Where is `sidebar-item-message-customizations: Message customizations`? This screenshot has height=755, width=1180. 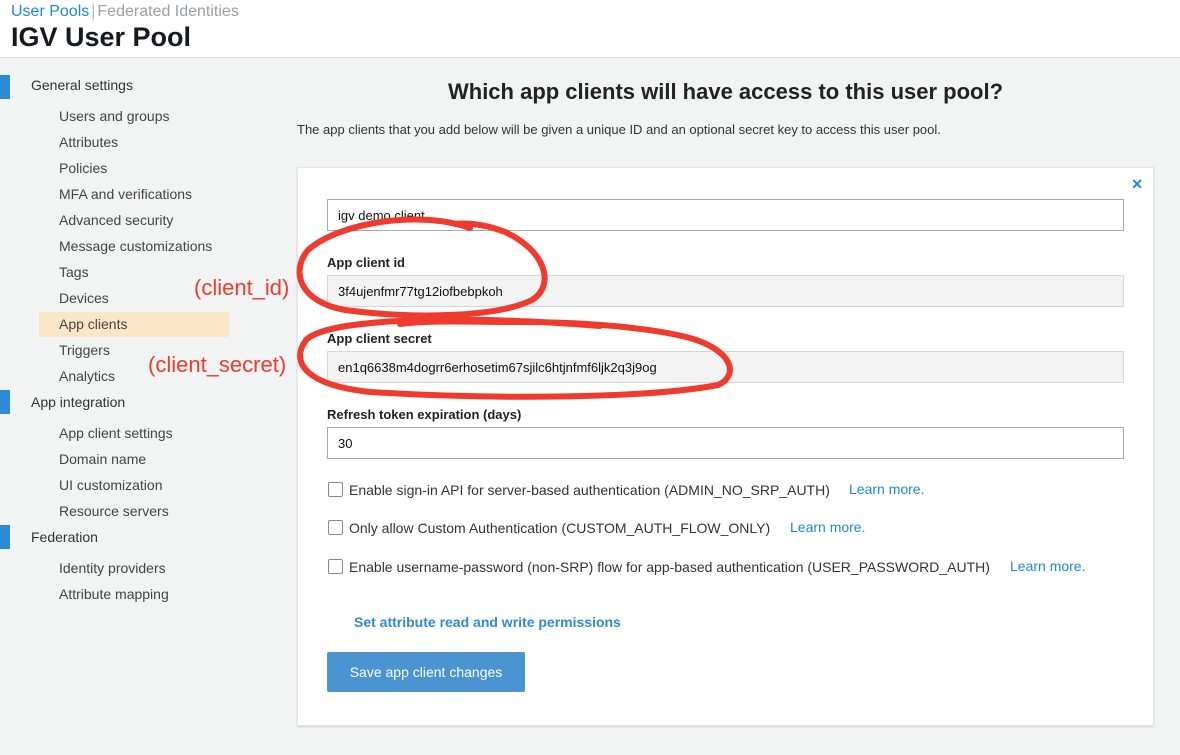 sidebar-item-message-customizations: Message customizations is located at coordinates (135, 246).